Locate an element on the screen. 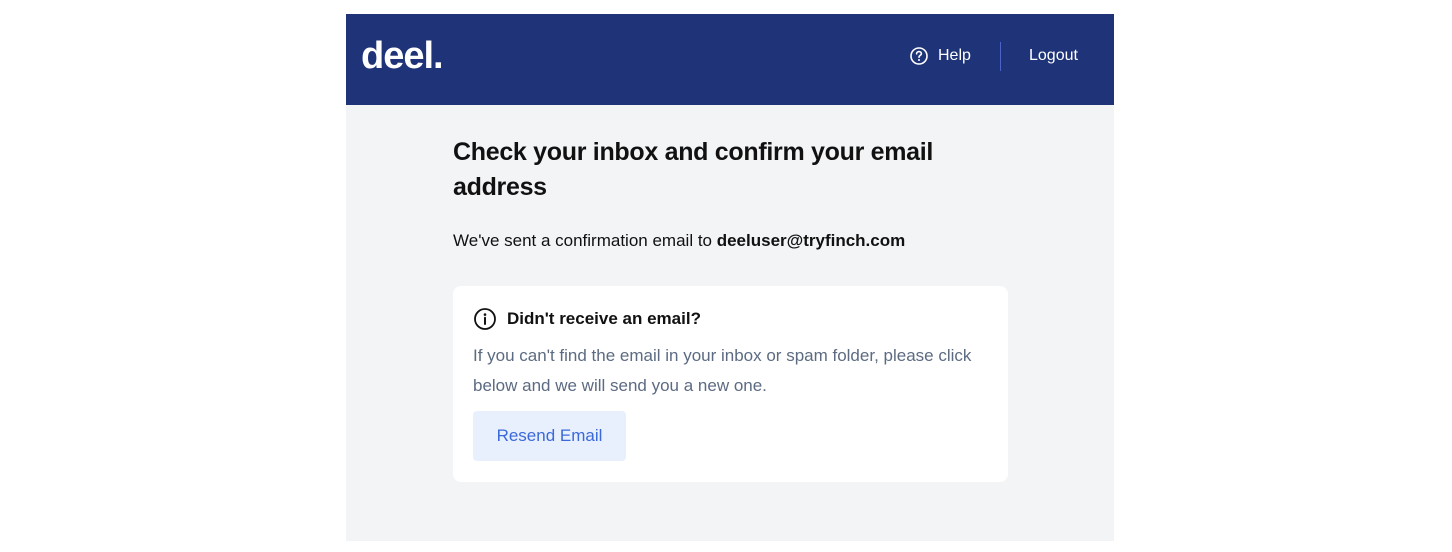 This screenshot has width=1452, height=552. confirmation-email: deeluser@tryfinch.com is located at coordinates (811, 240).